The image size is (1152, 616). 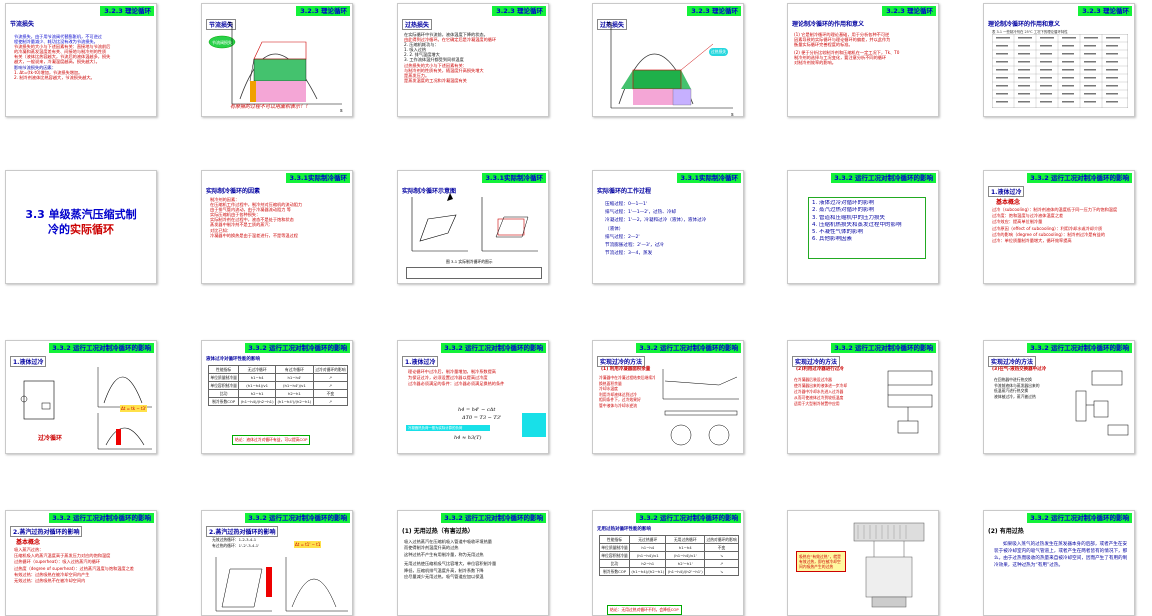 I want to click on slide-subtitle: (3)在气-液热交换器中过冷, so click(x=1019, y=369).